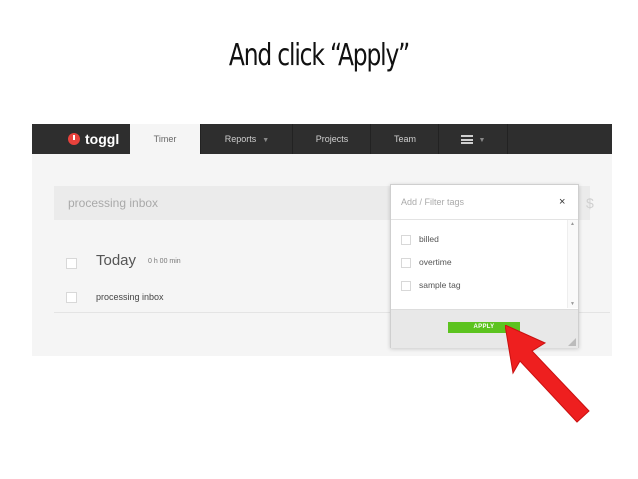 The image size is (638, 479). What do you see at coordinates (102, 139) in the screenshot?
I see `logo-text: toggl` at bounding box center [102, 139].